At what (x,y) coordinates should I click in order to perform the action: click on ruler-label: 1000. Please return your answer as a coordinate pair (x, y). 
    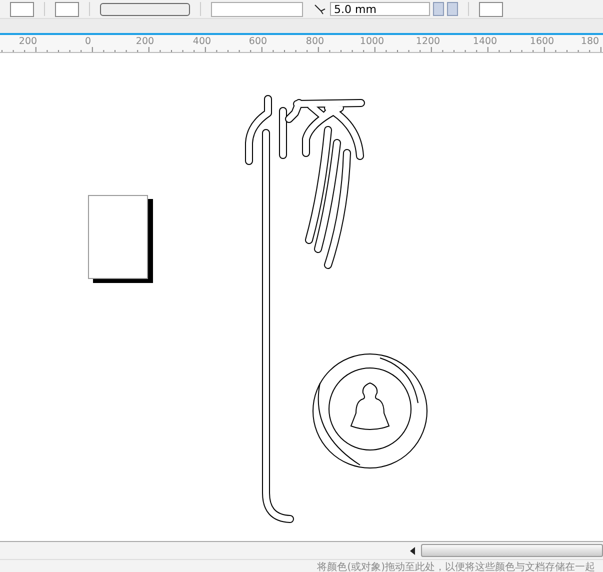
    Looking at the image, I should click on (372, 41).